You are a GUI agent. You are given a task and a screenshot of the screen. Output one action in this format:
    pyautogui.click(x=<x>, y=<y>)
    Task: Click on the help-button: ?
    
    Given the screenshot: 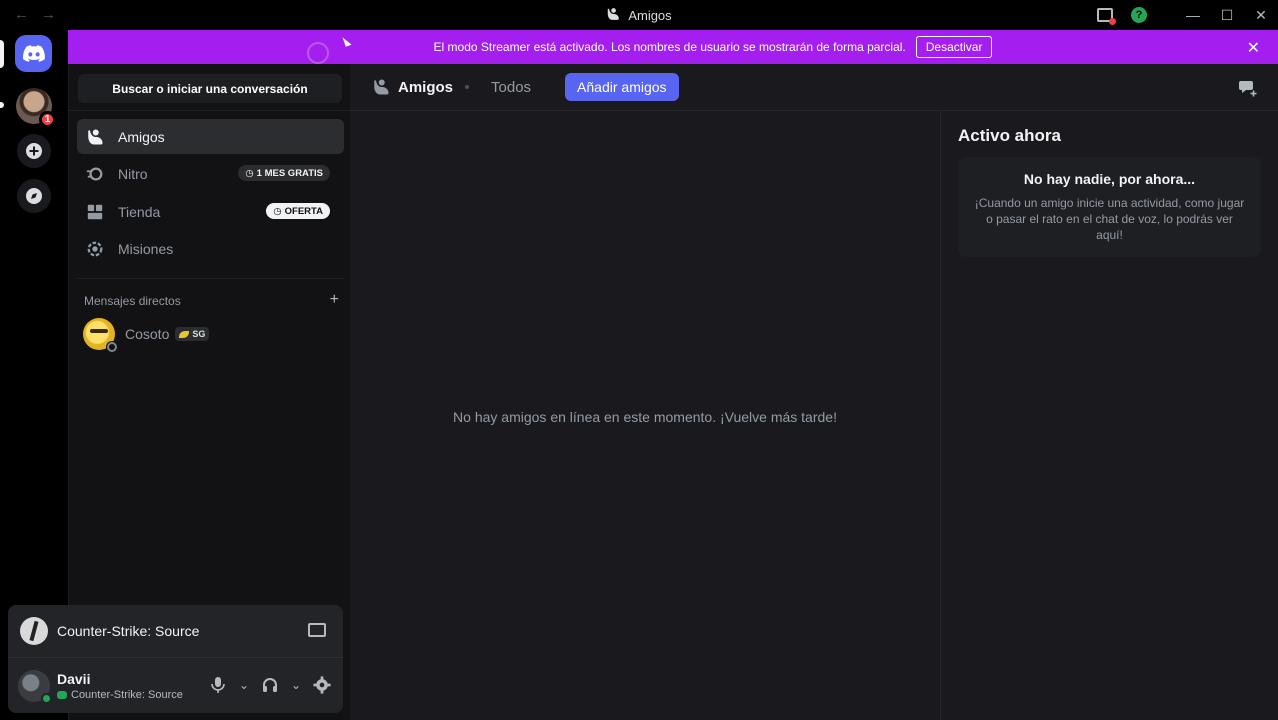 What is the action you would take?
    pyautogui.click(x=1139, y=15)
    